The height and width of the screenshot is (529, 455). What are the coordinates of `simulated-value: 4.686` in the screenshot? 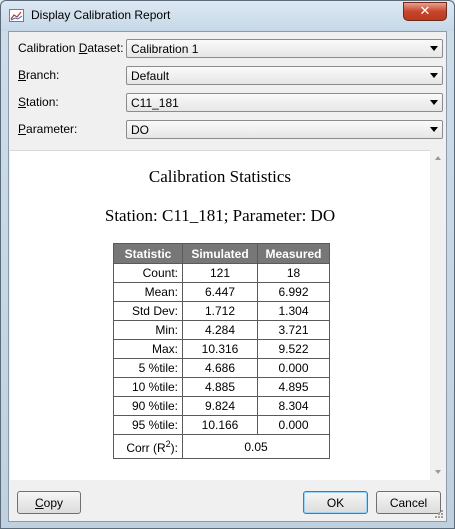 It's located at (220, 368).